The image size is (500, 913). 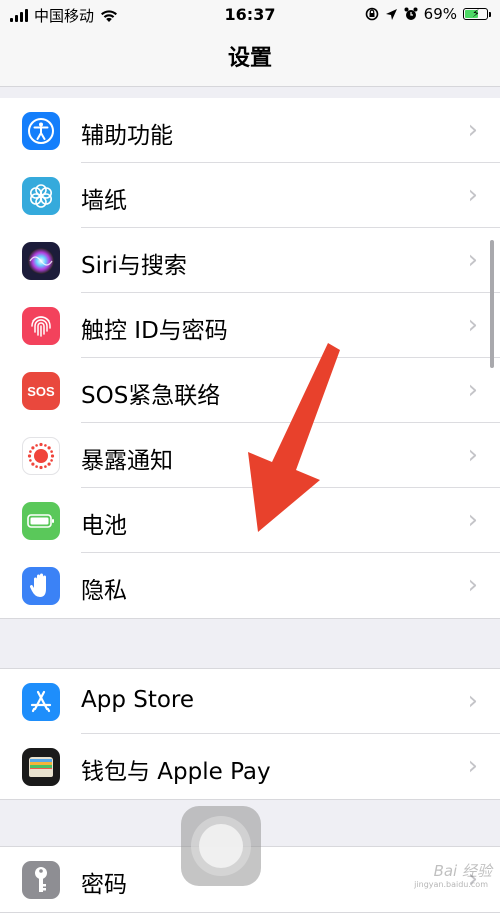 I want to click on settings-row-wallpaper: 墙纸 ›, so click(x=250, y=195).